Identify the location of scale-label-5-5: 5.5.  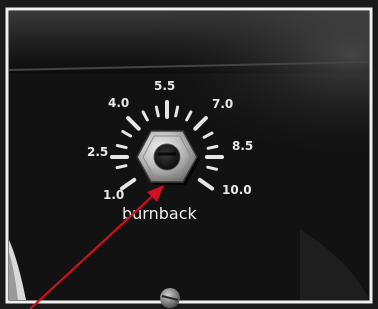
(164, 86).